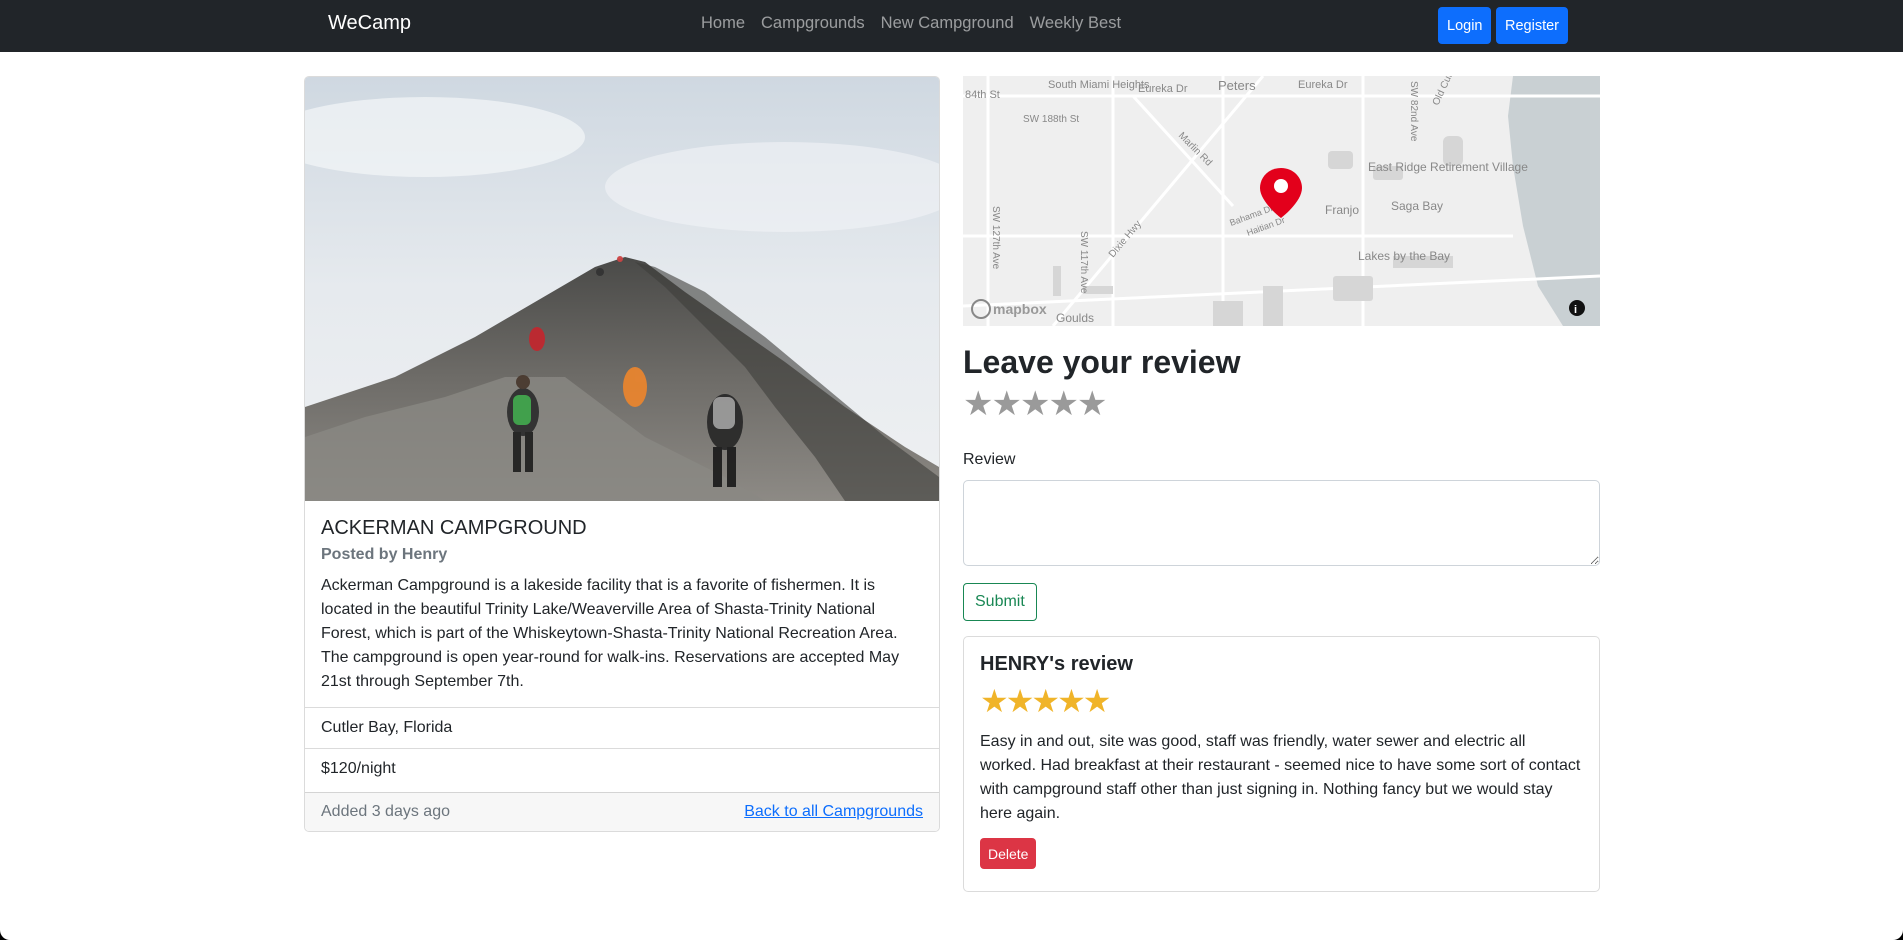  What do you see at coordinates (1075, 318) in the screenshot?
I see `map-label: Goulds` at bounding box center [1075, 318].